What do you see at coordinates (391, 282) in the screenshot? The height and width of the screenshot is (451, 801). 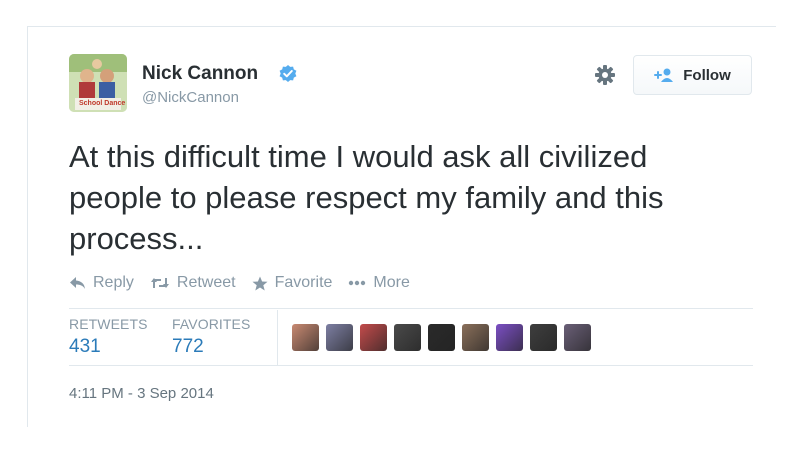 I see `more-label: More` at bounding box center [391, 282].